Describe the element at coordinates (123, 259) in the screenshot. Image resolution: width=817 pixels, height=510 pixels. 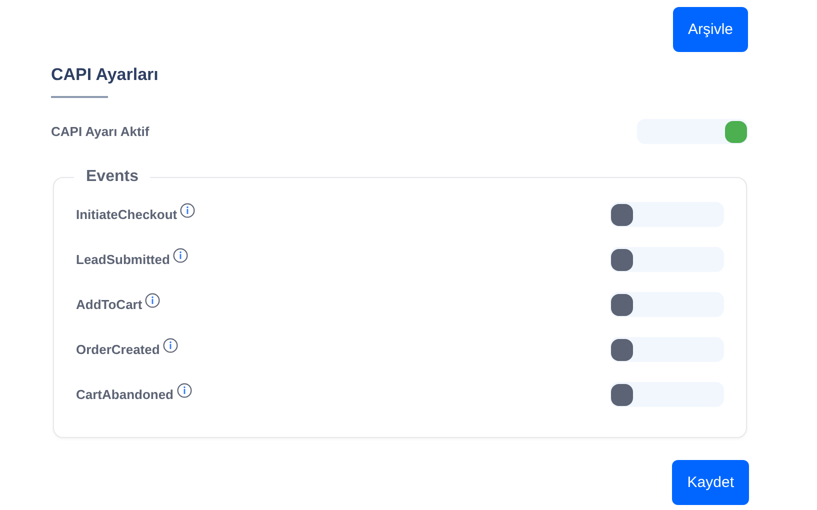
I see `event-label: LeadSubmitted` at that location.